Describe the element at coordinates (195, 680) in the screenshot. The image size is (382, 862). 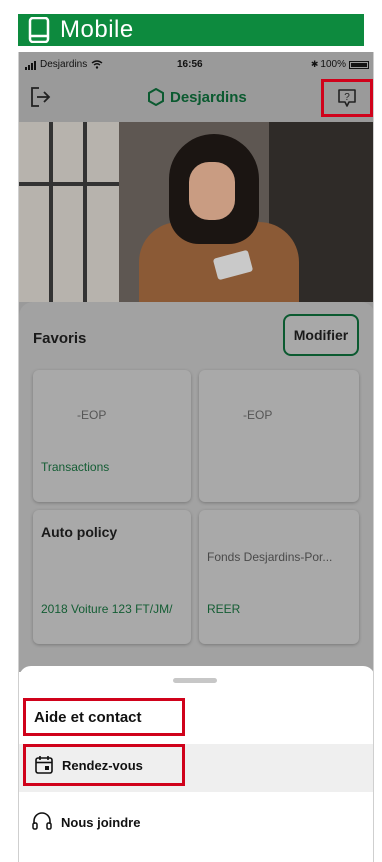
I see `sheet-drag-handle` at that location.